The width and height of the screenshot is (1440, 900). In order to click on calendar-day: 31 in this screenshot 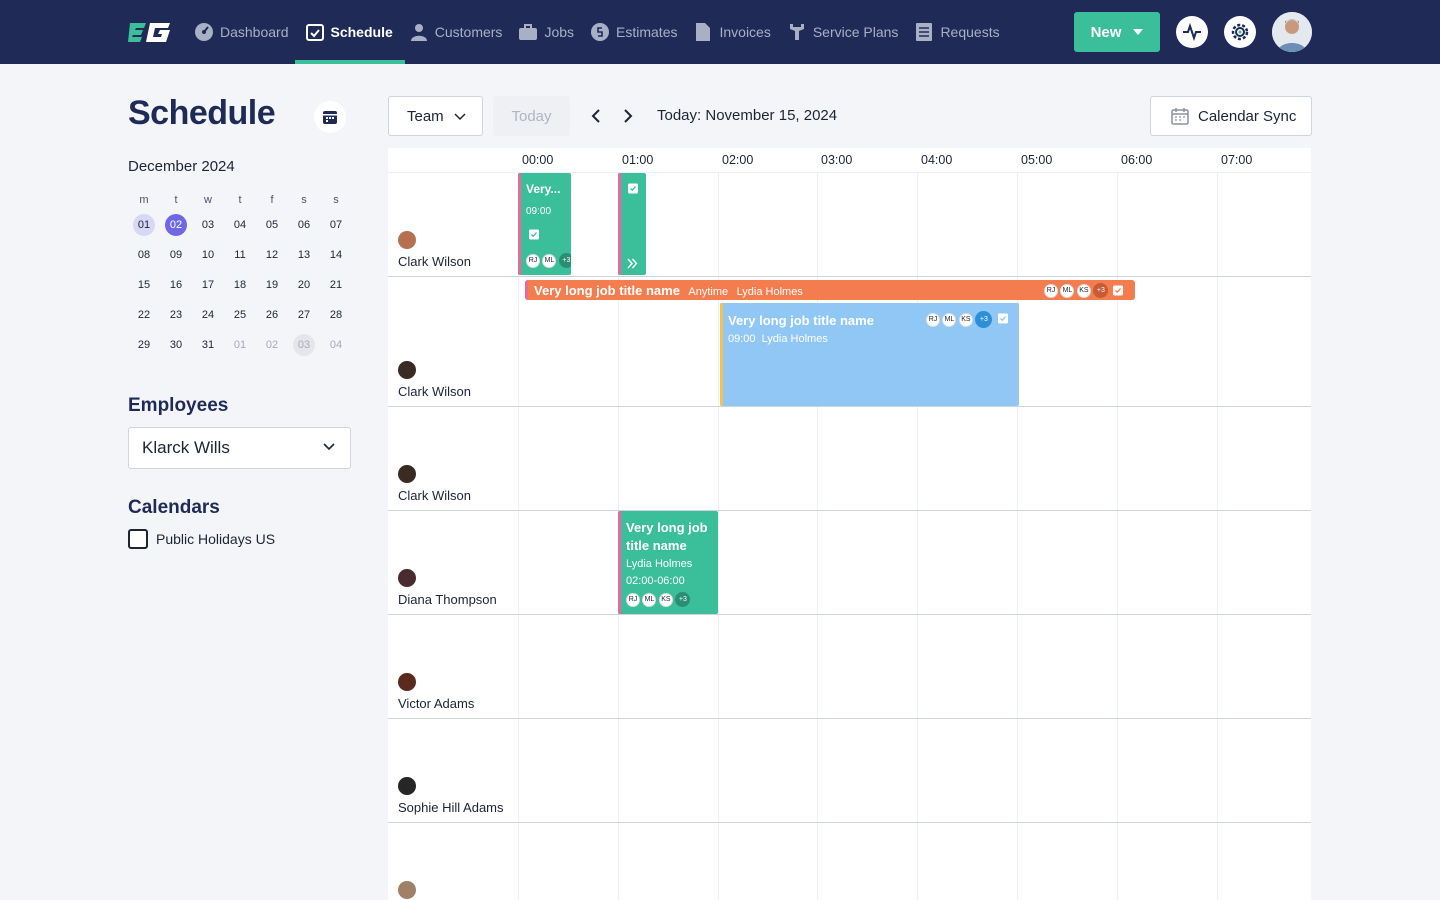, I will do `click(208, 345)`.